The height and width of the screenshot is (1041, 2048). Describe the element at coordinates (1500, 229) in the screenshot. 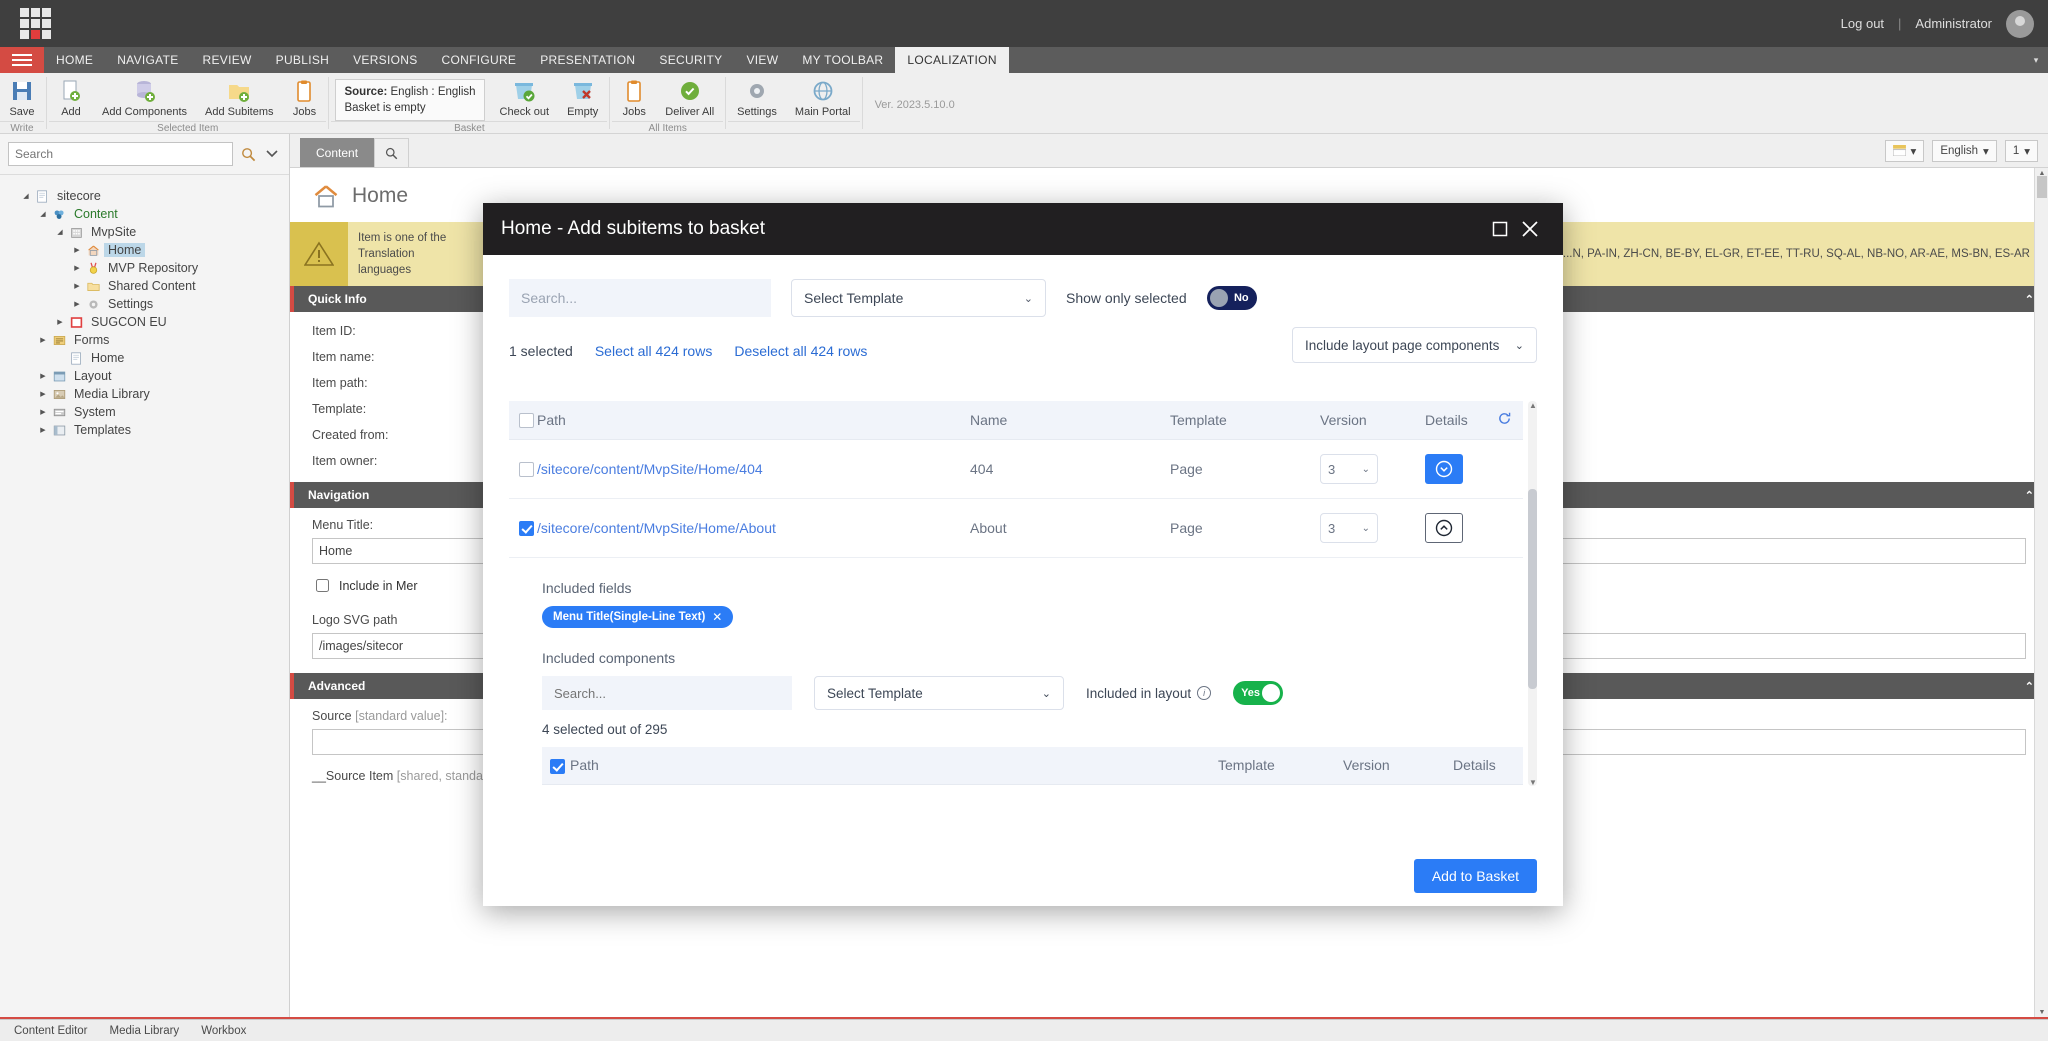

I see `maximize-icon` at that location.